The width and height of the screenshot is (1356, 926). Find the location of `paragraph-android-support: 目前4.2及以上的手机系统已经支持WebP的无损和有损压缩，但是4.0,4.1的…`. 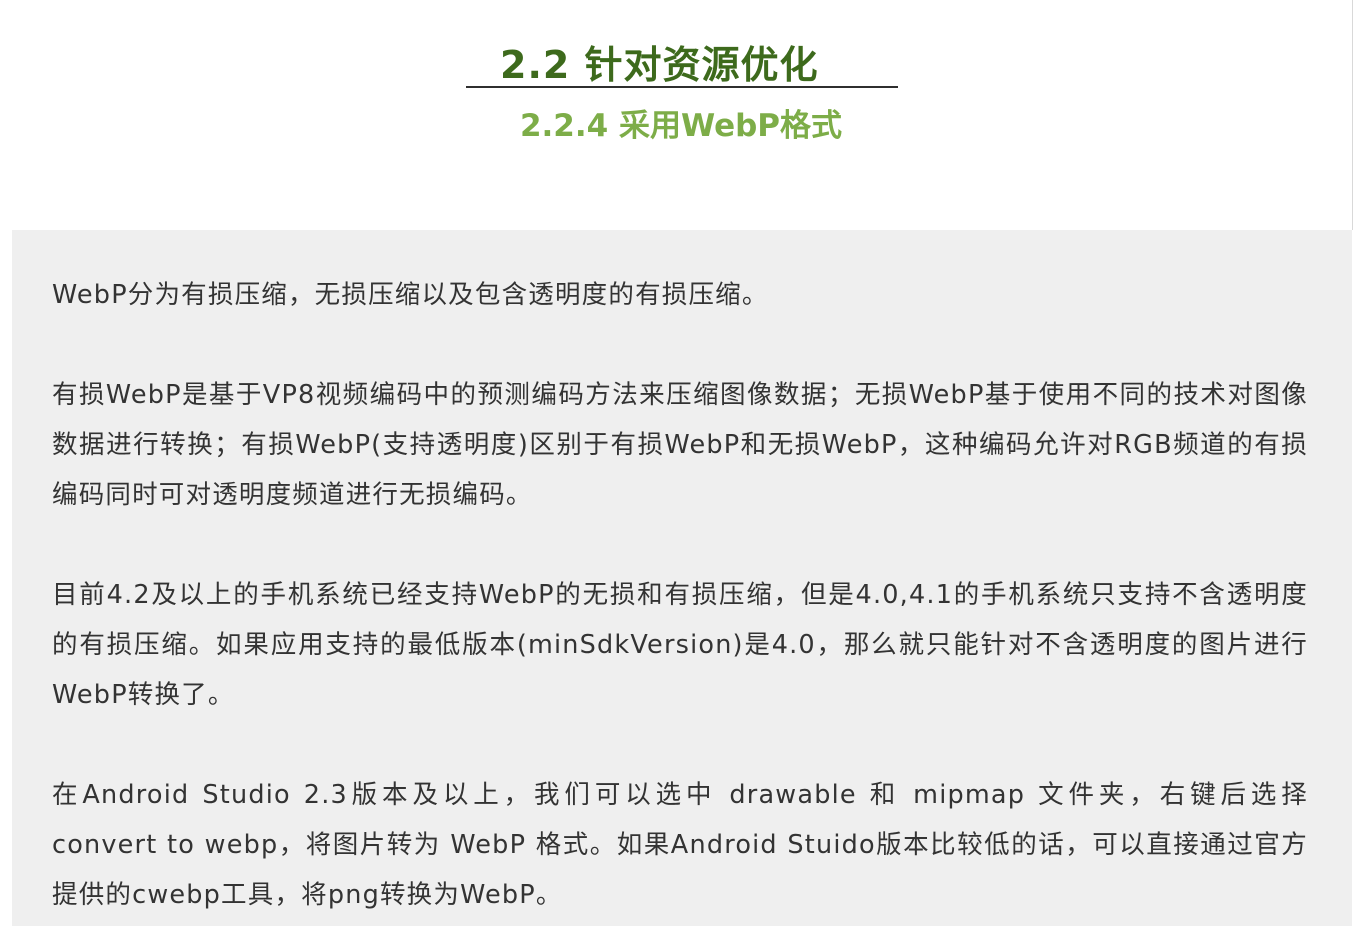

paragraph-android-support: 目前4.2及以上的手机系统已经支持WebP的无损和有损压缩，但是4.0,4.1的… is located at coordinates (680, 645).